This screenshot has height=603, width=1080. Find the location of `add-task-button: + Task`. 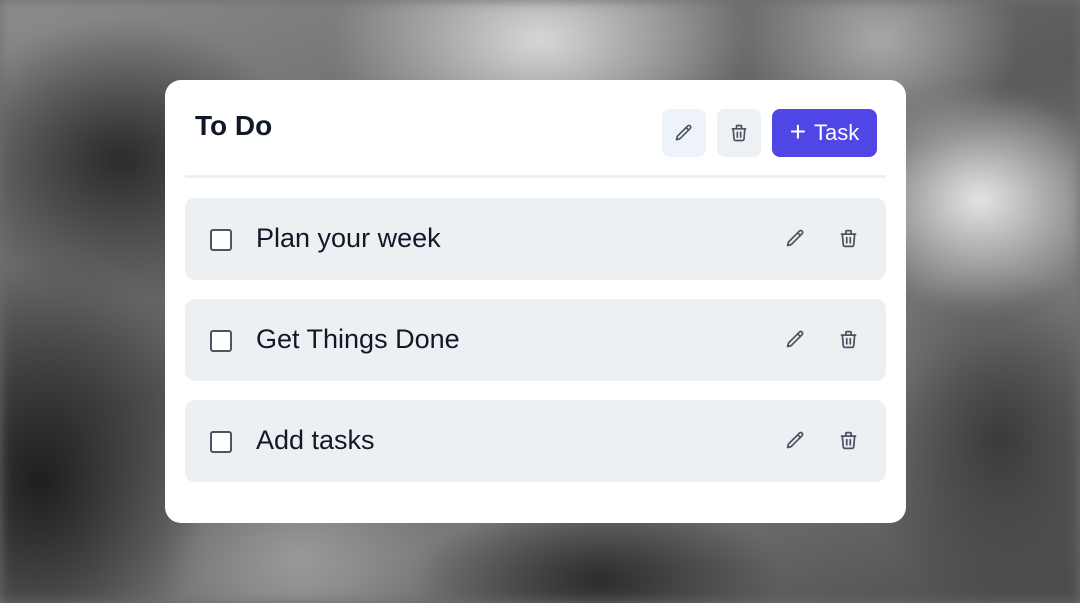

add-task-button: + Task is located at coordinates (824, 133).